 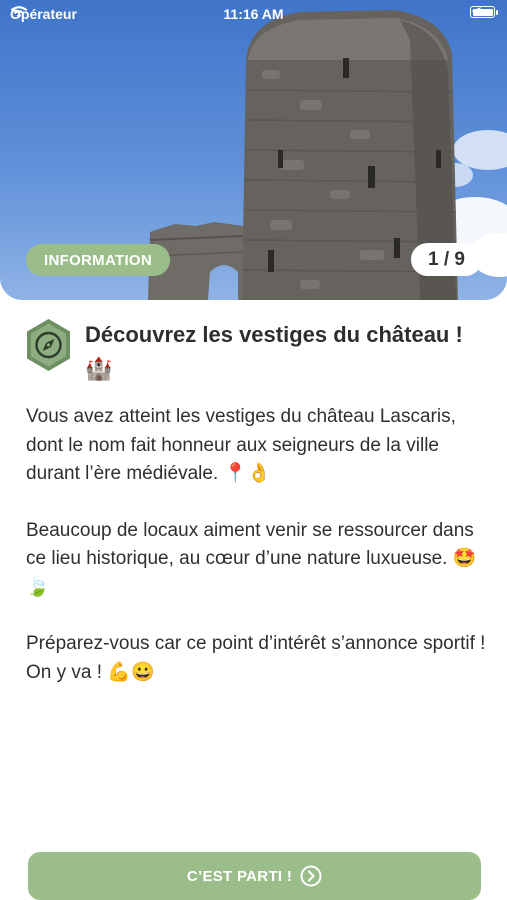 What do you see at coordinates (48, 345) in the screenshot?
I see `compass-hexagon-icon` at bounding box center [48, 345].